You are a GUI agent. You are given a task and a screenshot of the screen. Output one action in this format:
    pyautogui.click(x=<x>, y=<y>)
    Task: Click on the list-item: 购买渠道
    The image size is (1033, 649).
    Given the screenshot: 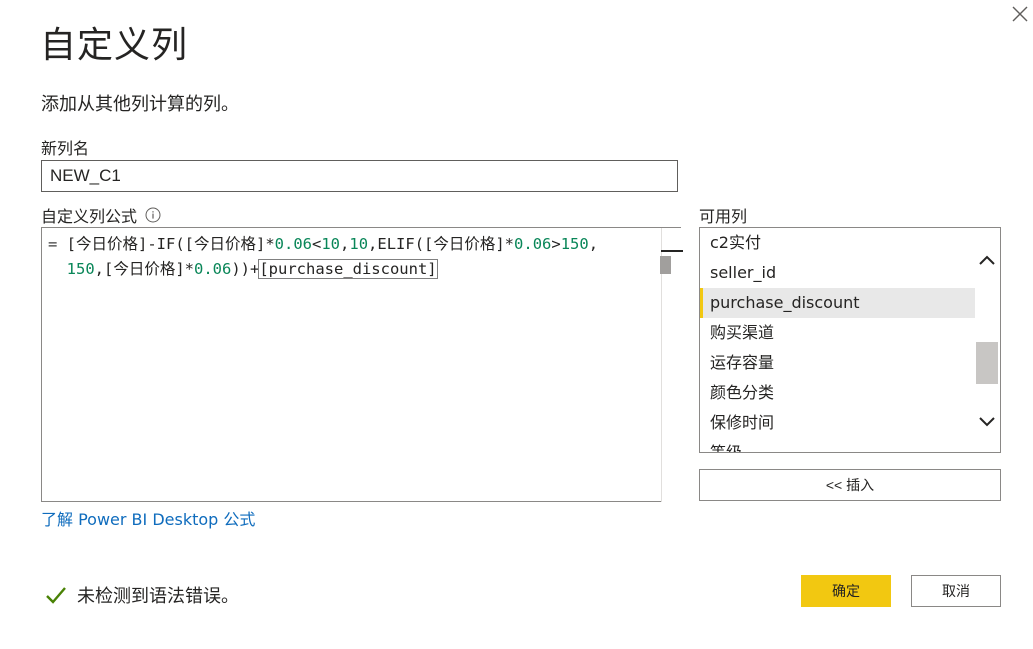 What is the action you would take?
    pyautogui.click(x=837, y=333)
    